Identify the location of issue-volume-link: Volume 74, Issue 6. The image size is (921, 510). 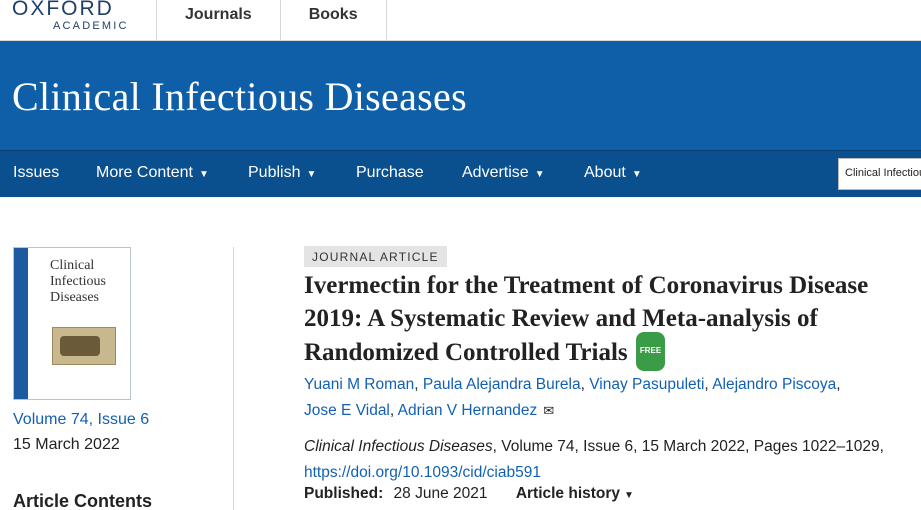
(81, 420).